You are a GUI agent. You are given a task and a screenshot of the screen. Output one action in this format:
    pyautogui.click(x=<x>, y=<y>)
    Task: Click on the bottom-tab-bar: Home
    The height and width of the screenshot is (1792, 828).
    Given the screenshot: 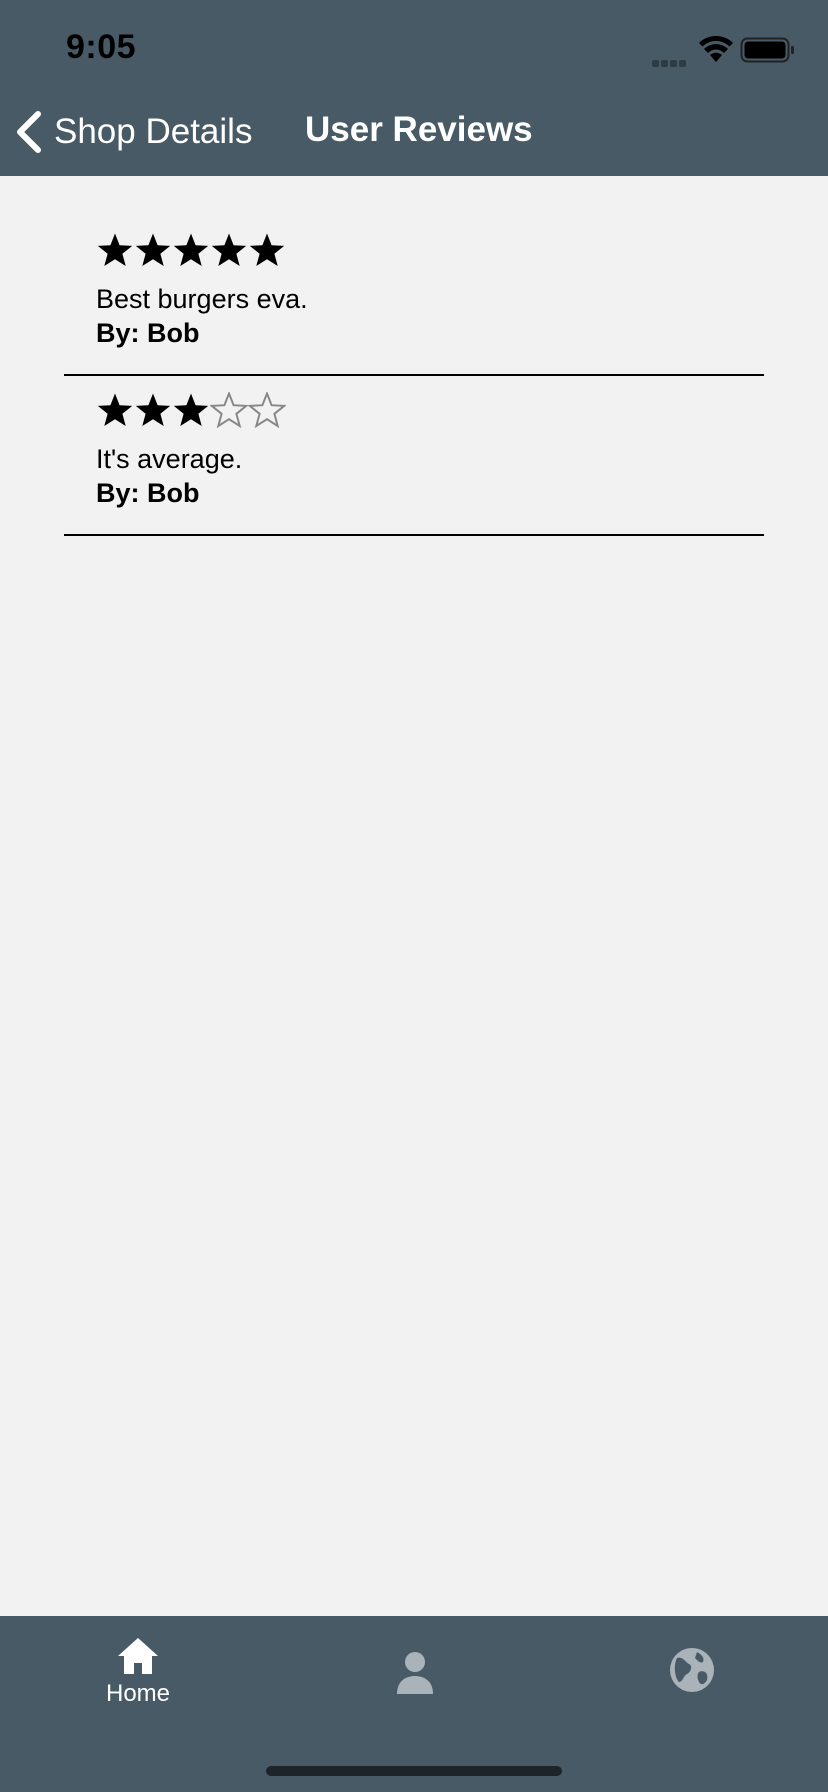 What is the action you would take?
    pyautogui.click(x=414, y=1704)
    